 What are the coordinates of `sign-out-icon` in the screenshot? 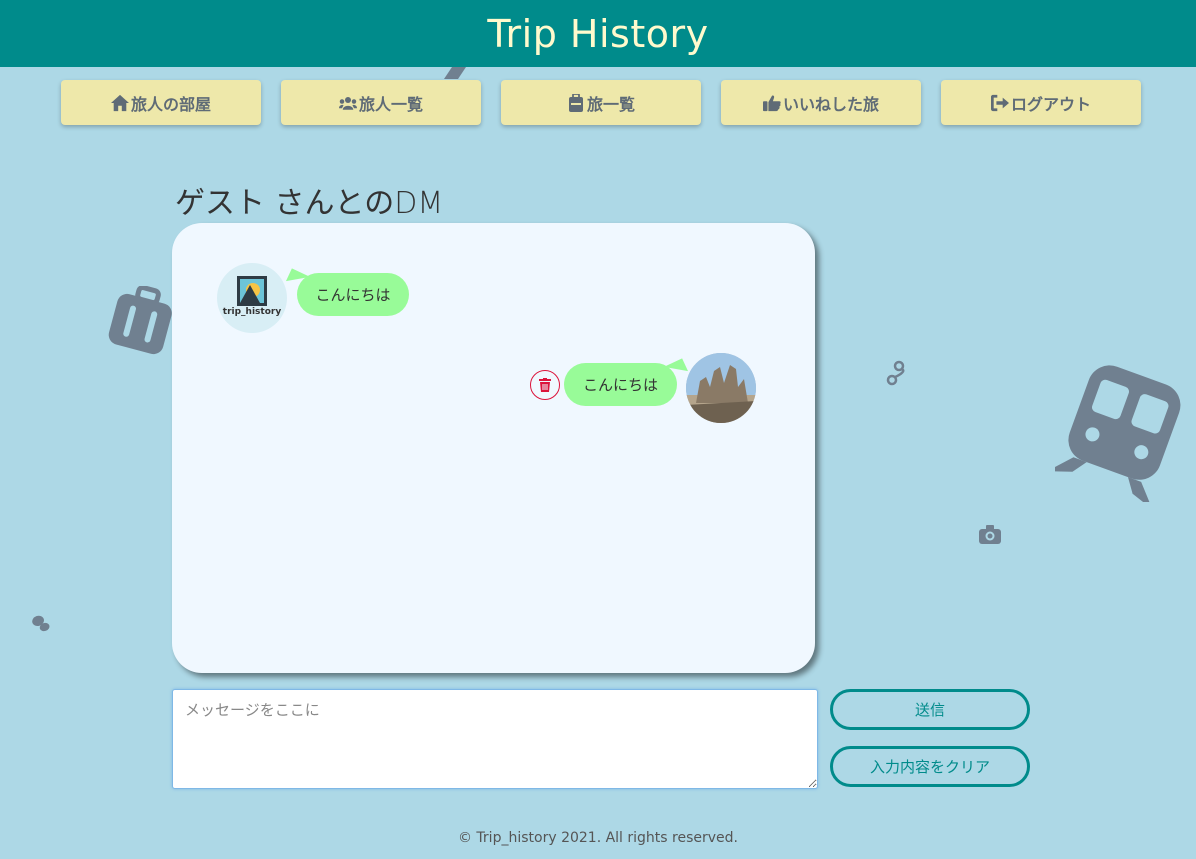 It's located at (999, 102).